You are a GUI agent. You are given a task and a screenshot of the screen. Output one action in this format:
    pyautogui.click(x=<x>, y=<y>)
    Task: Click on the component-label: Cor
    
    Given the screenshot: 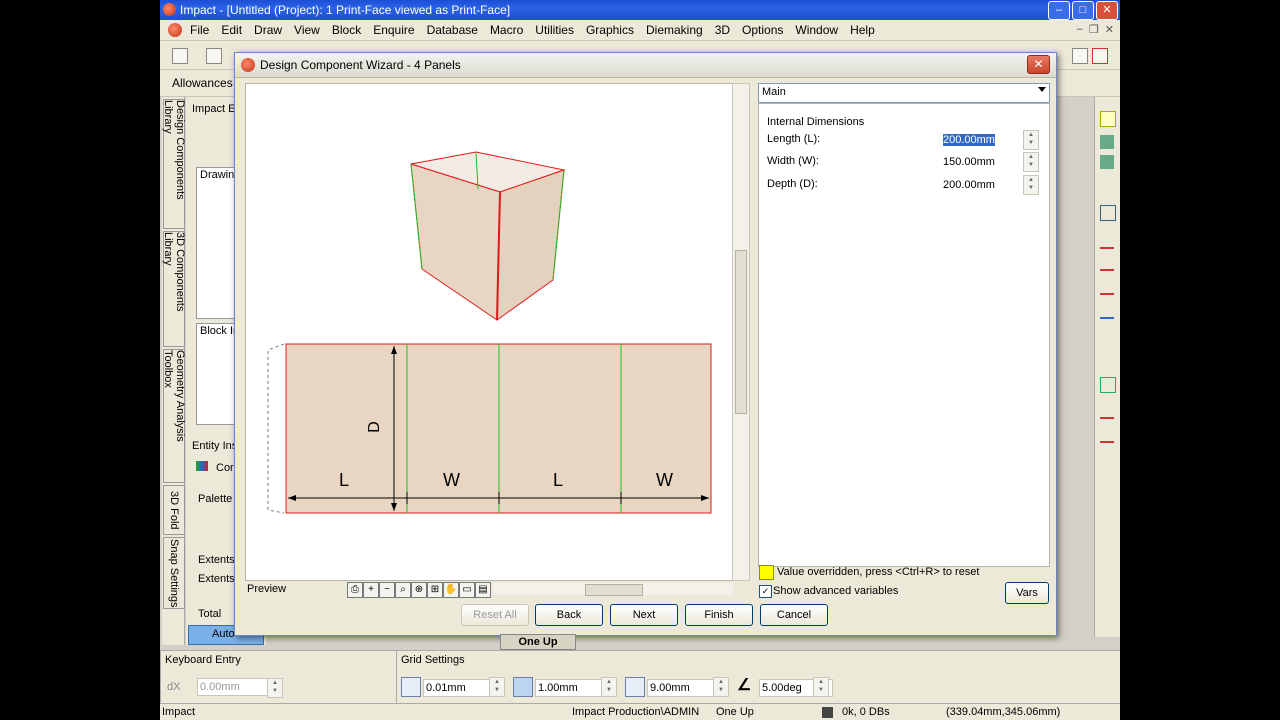 What is the action you would take?
    pyautogui.click(x=225, y=468)
    